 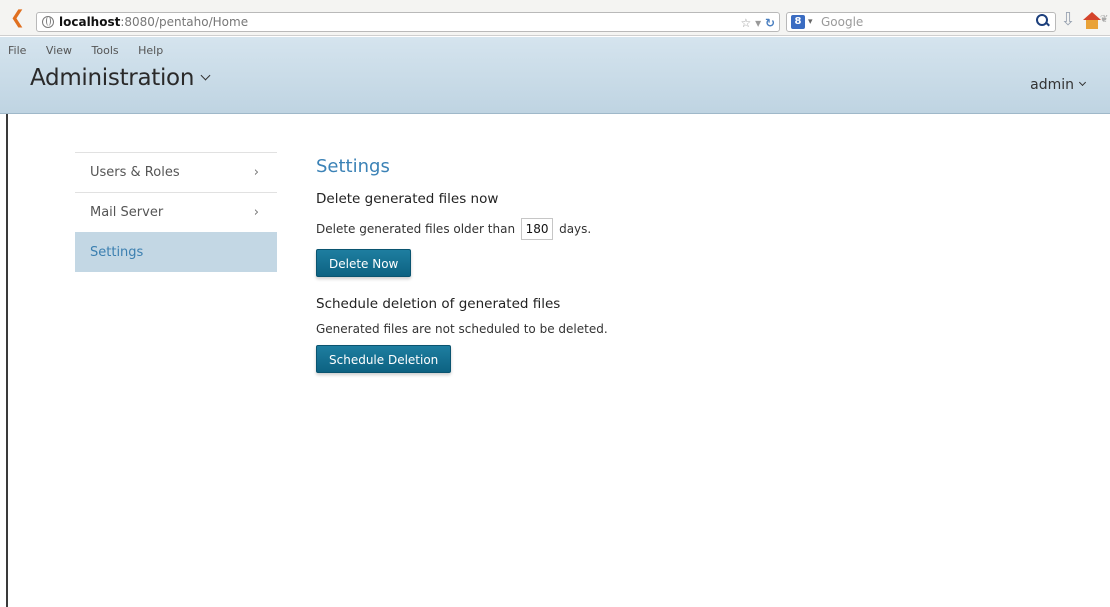 I want to click on perspective-switcher: Administration, so click(x=120, y=78).